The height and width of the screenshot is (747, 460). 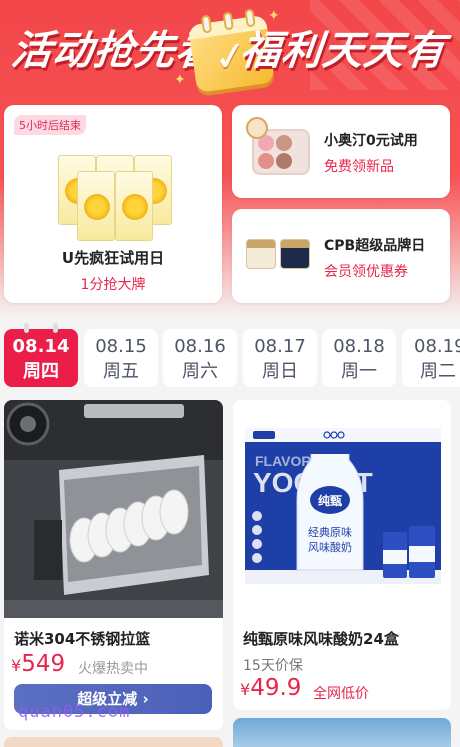 What do you see at coordinates (115, 191) in the screenshot?
I see `juice-product-image` at bounding box center [115, 191].